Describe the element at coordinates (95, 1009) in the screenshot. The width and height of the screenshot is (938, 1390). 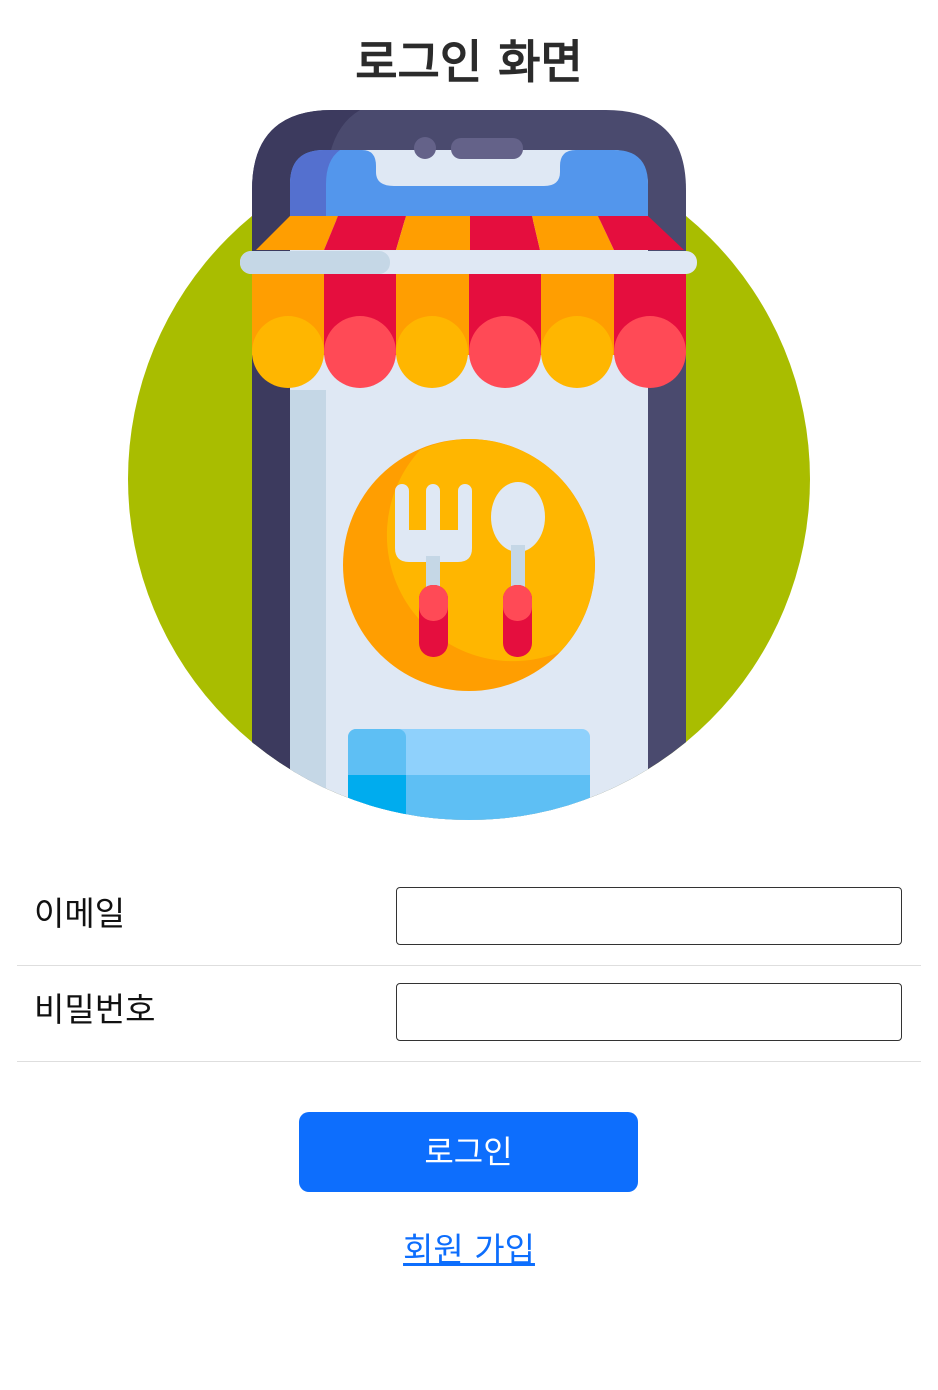
I see `password-label: 비밀번호` at that location.